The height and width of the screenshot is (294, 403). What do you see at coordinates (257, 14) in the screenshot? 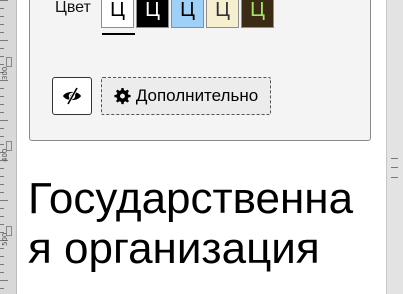
I see `color-swatch-brown: Ц` at bounding box center [257, 14].